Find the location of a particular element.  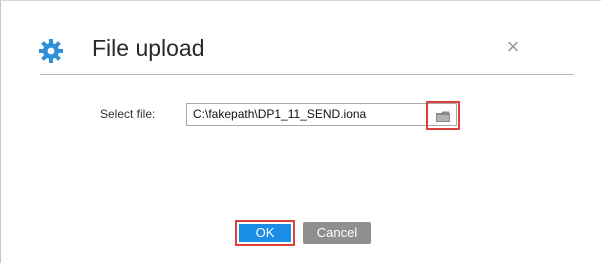

file-path-input: C:\fakepath\DP1_11_SEND.iona is located at coordinates (321, 114).